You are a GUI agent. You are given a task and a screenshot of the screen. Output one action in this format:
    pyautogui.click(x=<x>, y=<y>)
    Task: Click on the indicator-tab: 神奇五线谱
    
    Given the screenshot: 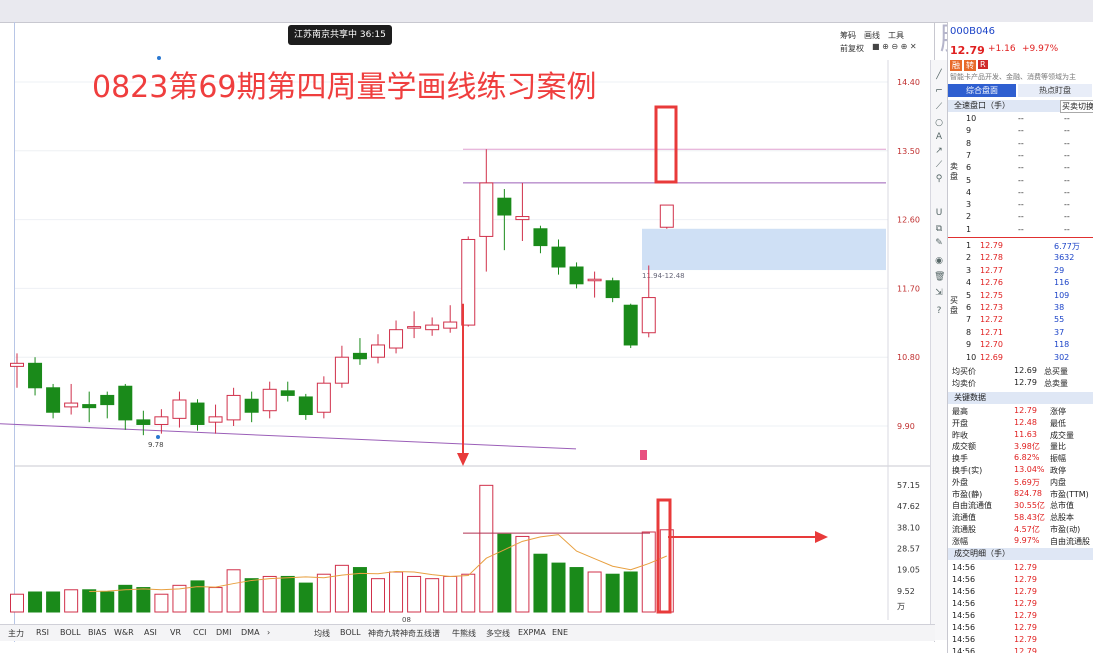 What is the action you would take?
    pyautogui.click(x=420, y=633)
    